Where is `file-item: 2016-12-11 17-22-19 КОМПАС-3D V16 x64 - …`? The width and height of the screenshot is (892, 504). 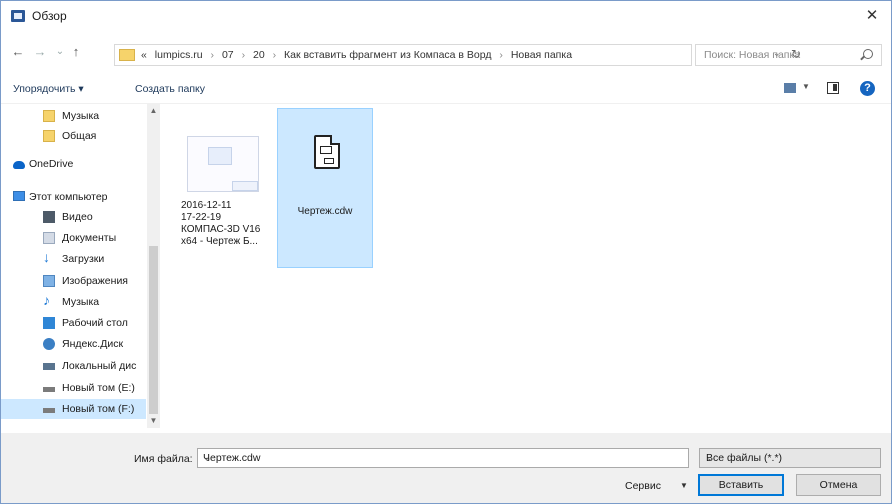 file-item: 2016-12-11 17-22-19 КОМПАС-3D V16 x64 - … is located at coordinates (221, 188).